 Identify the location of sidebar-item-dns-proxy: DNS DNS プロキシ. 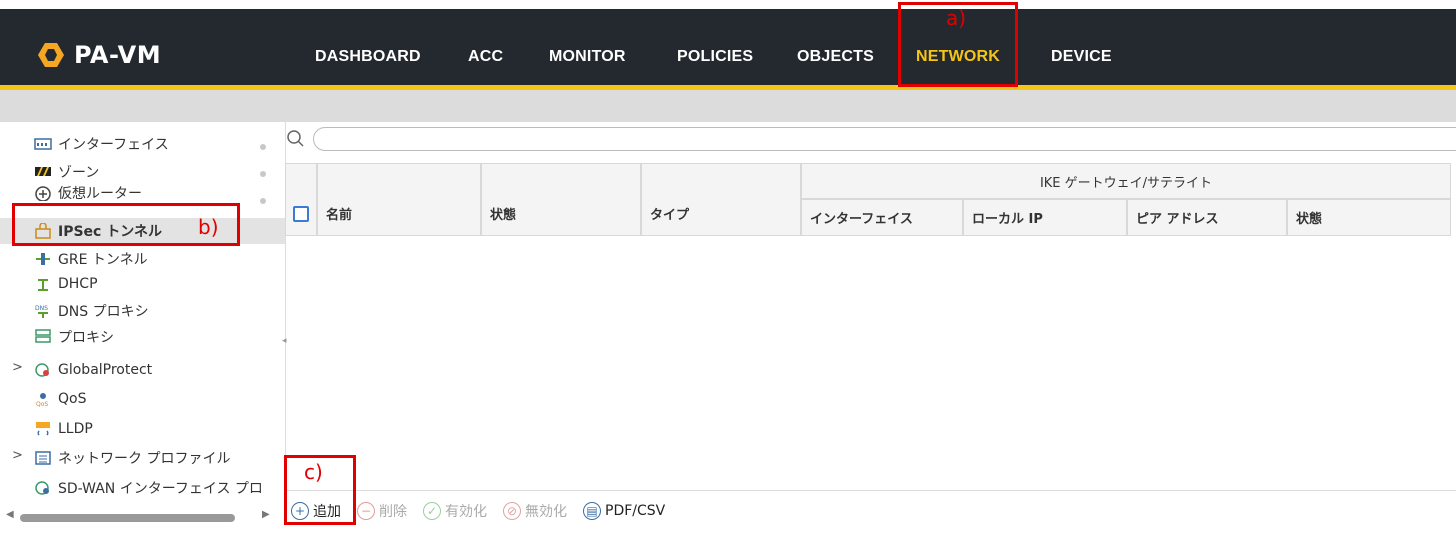
(91, 311).